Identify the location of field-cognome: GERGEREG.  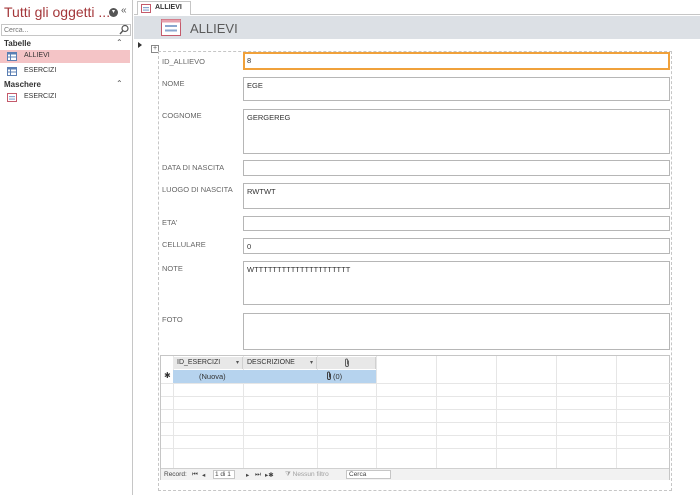
(456, 131).